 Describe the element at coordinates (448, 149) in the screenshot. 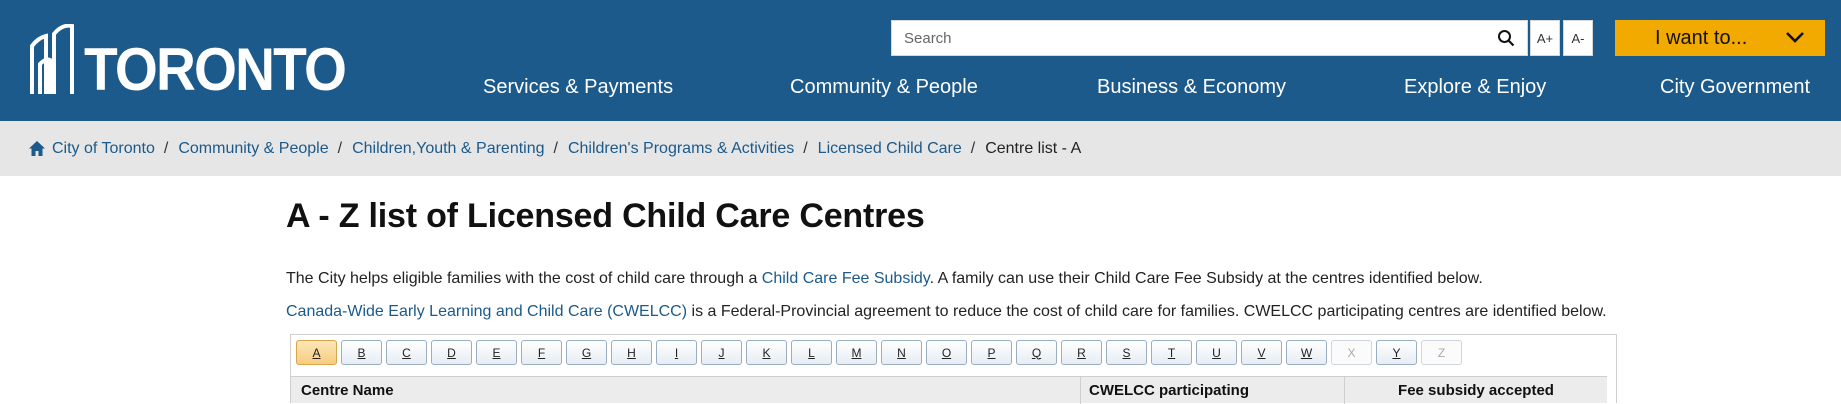

I see `breadcrumb-link-children-youth-parenting: Children,Youth & Parenting` at that location.